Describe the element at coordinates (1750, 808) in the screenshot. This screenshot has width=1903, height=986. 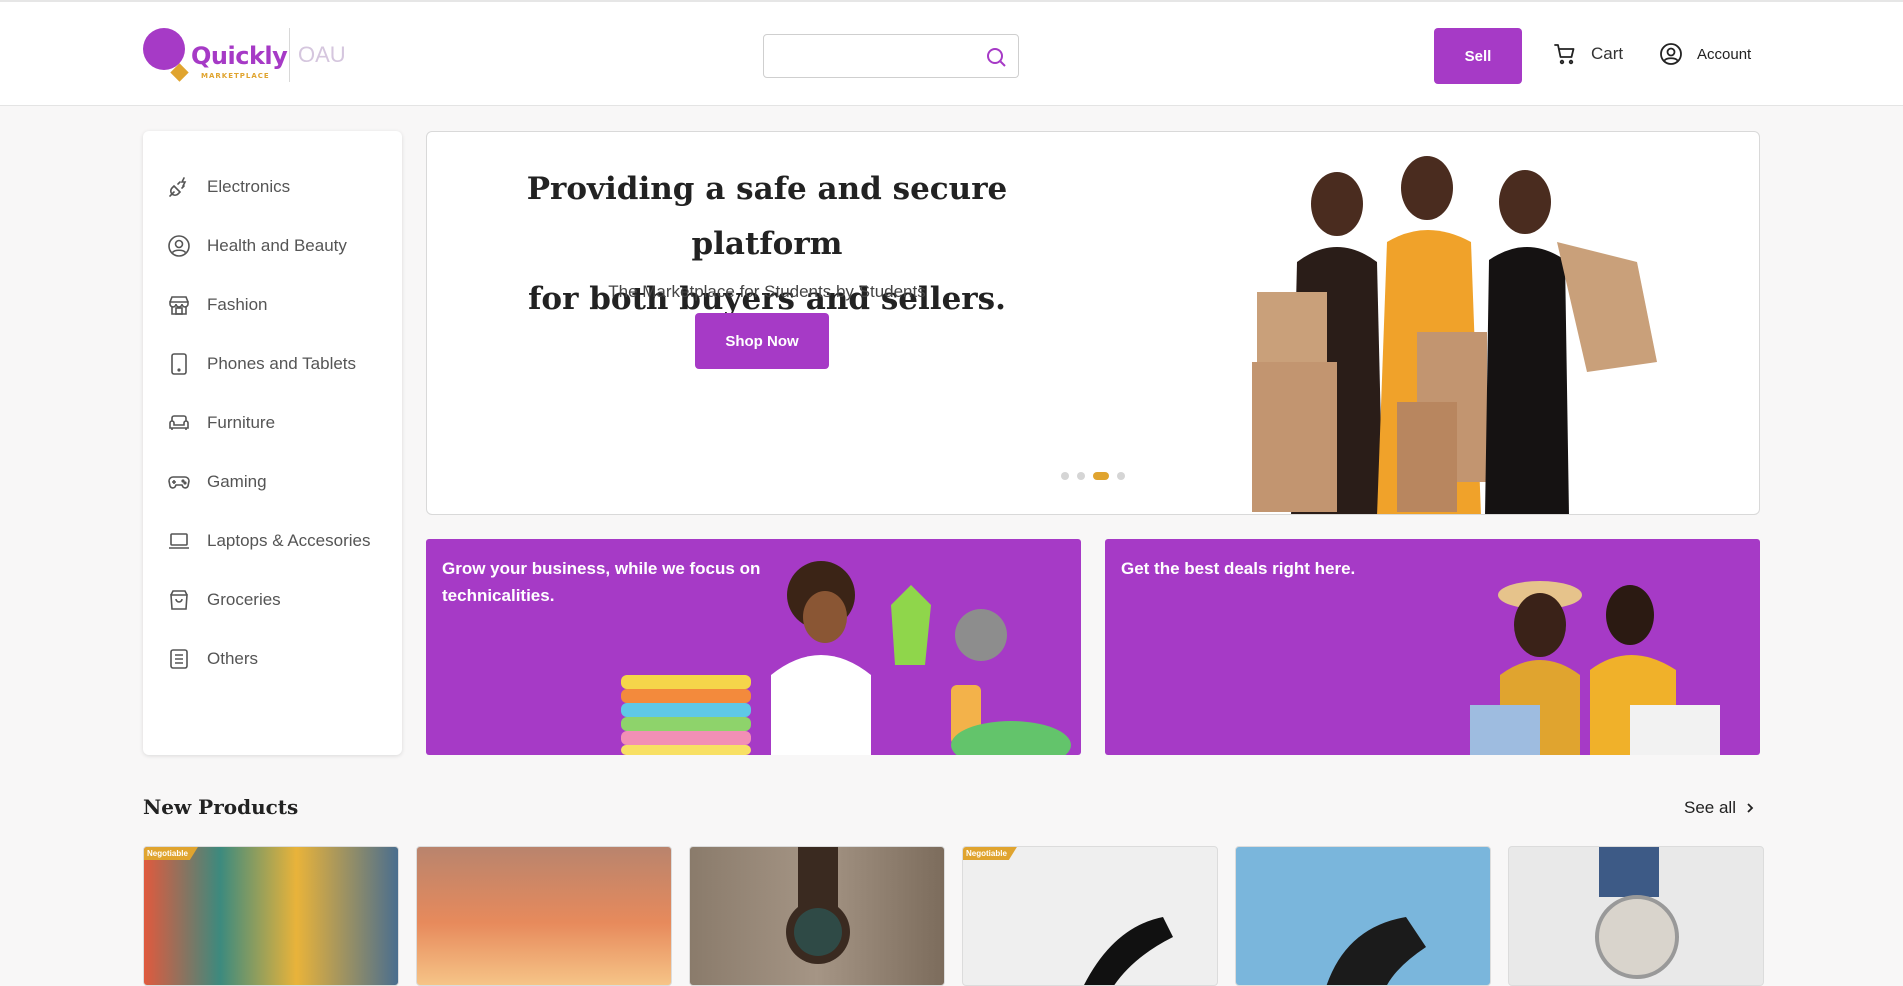
I see `chevron-right-icon` at that location.